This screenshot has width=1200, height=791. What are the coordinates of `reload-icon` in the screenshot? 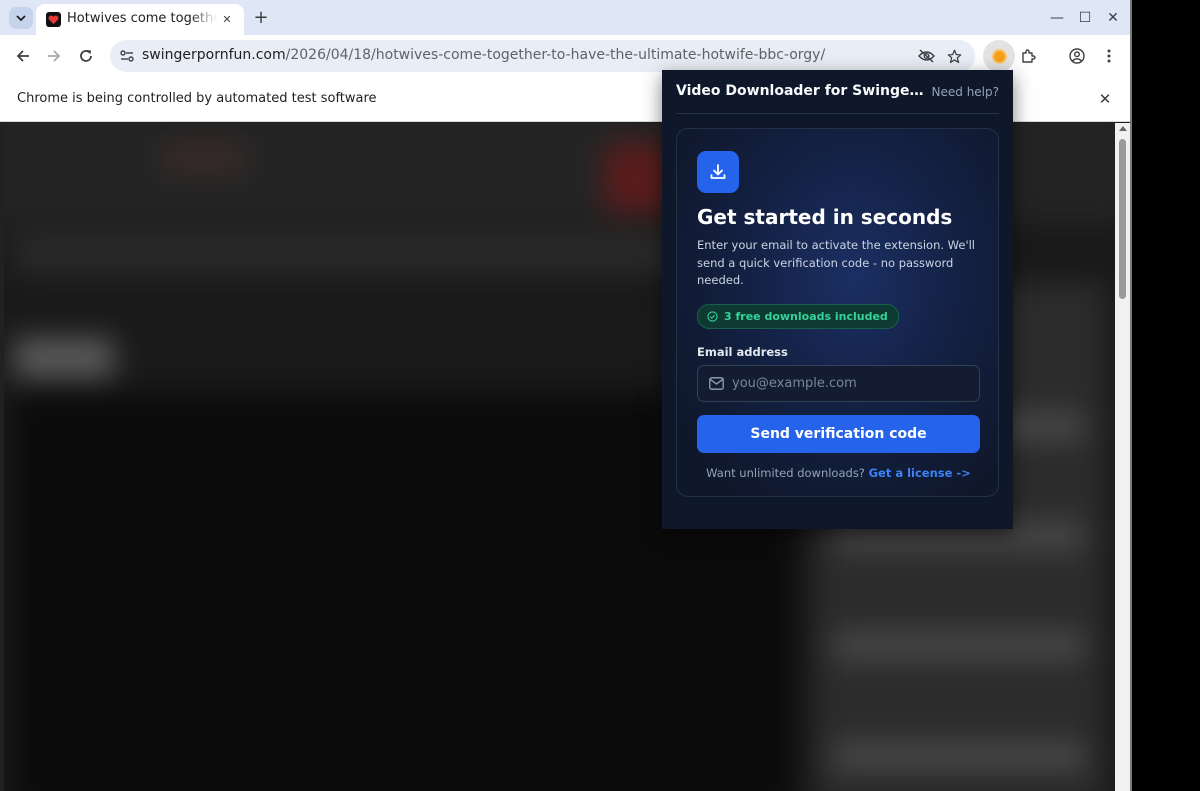 It's located at (86, 56).